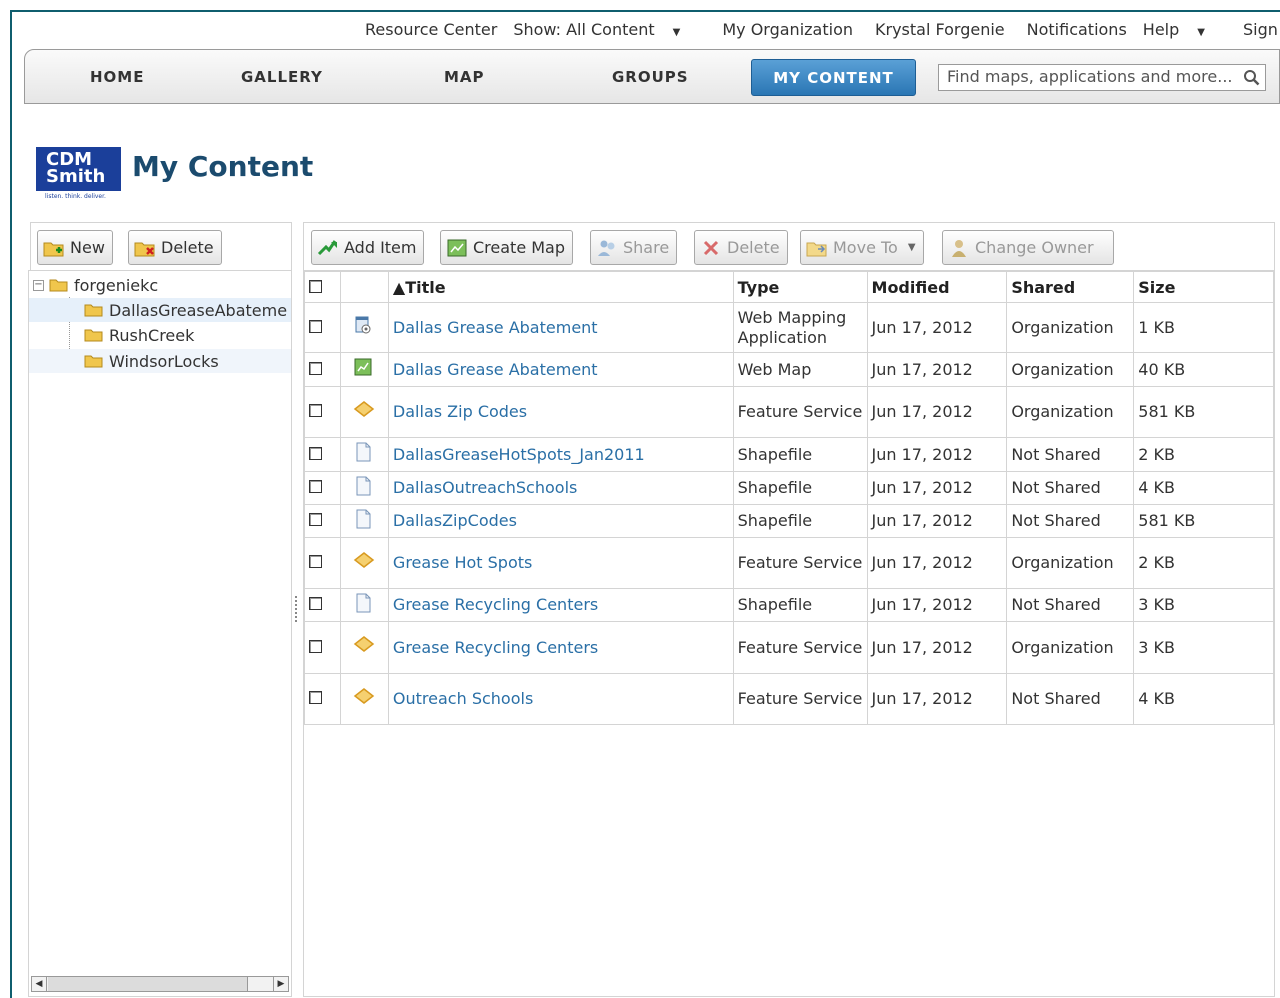 This screenshot has width=1280, height=998. I want to click on new-folder-label: New, so click(87, 247).